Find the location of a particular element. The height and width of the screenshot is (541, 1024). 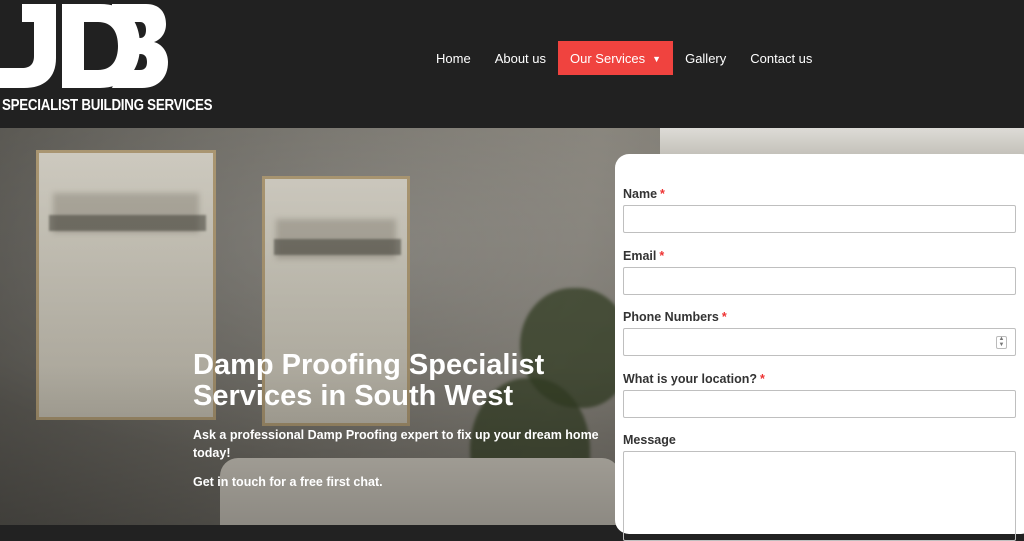

chevron-down-icon: ▼ is located at coordinates (657, 59).